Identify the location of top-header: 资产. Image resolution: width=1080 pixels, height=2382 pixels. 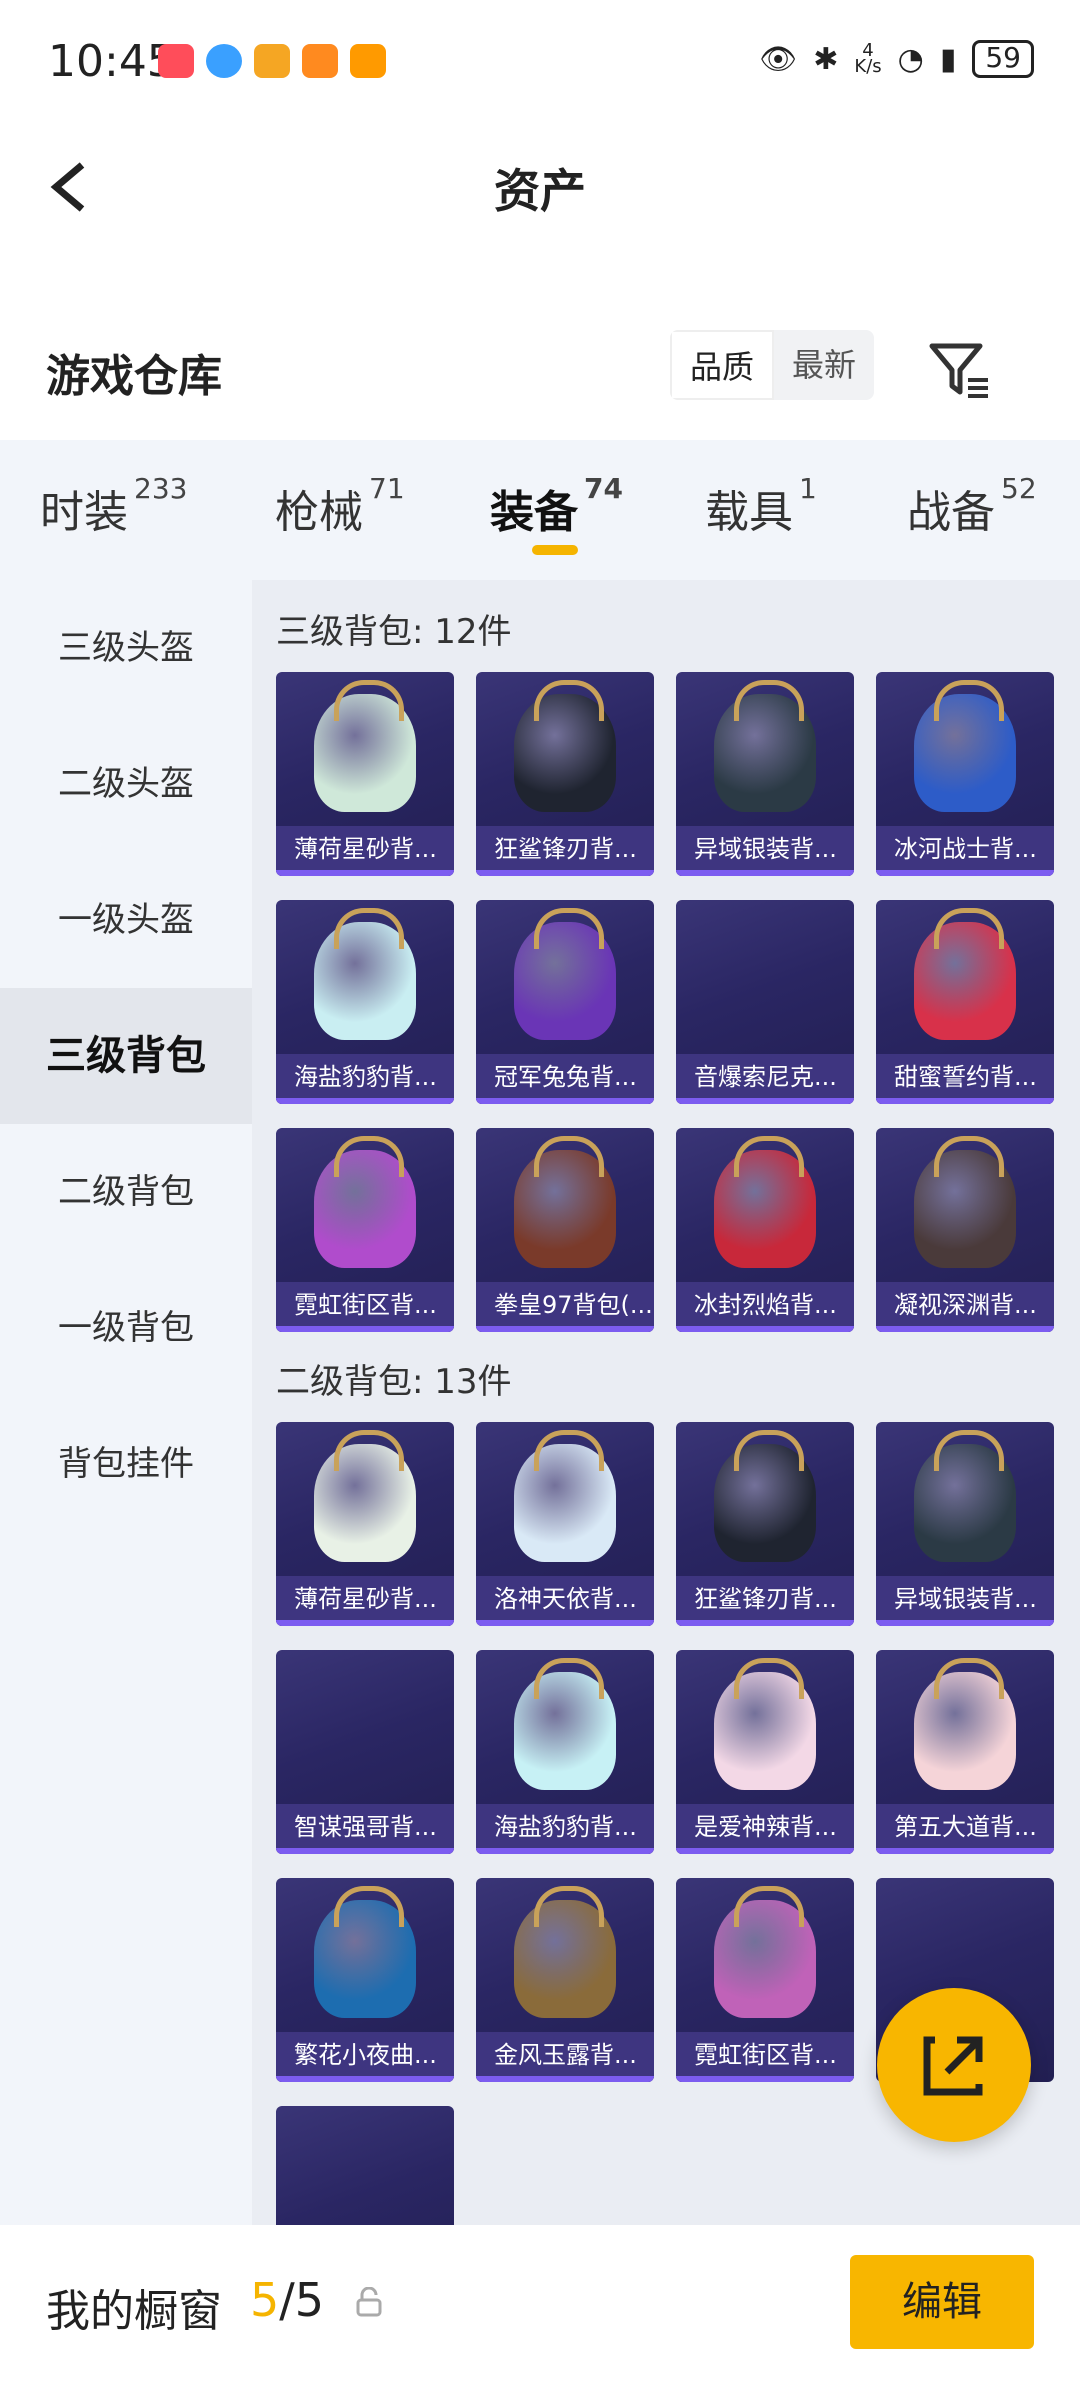
(540, 190).